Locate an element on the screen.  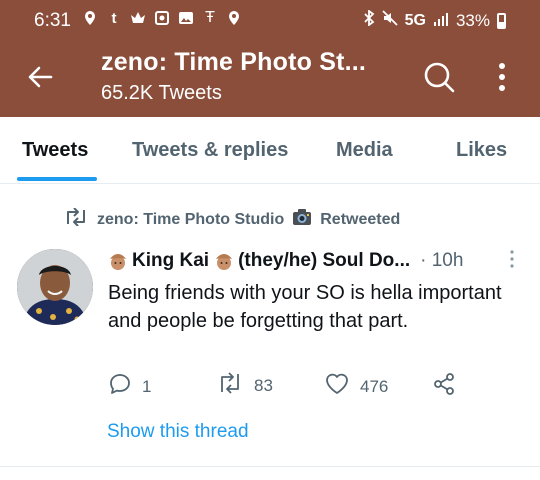
tweet-time: · 10h is located at coordinates (442, 260).